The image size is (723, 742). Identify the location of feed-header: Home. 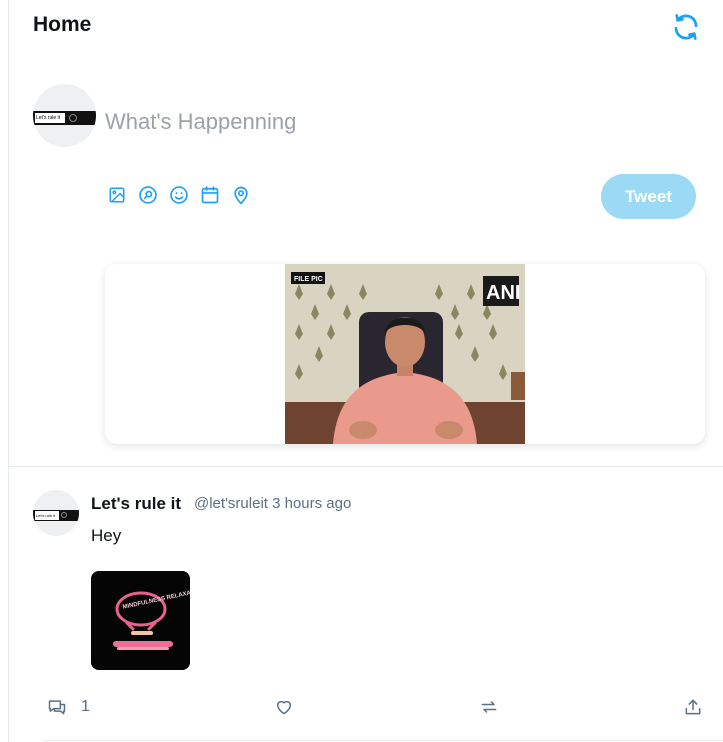
(366, 27).